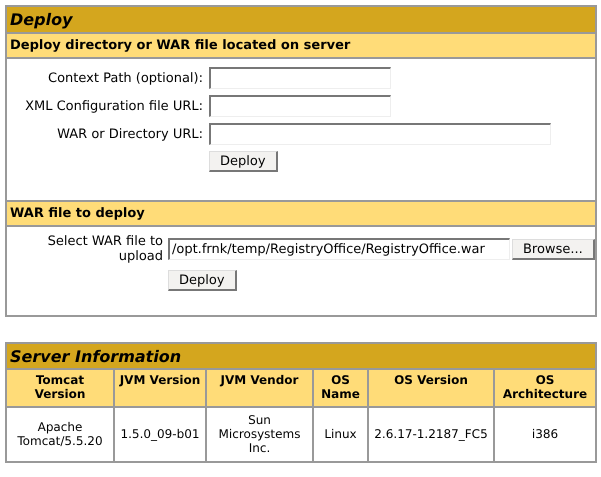  I want to click on section-header: WAR file to deploy, so click(301, 213).